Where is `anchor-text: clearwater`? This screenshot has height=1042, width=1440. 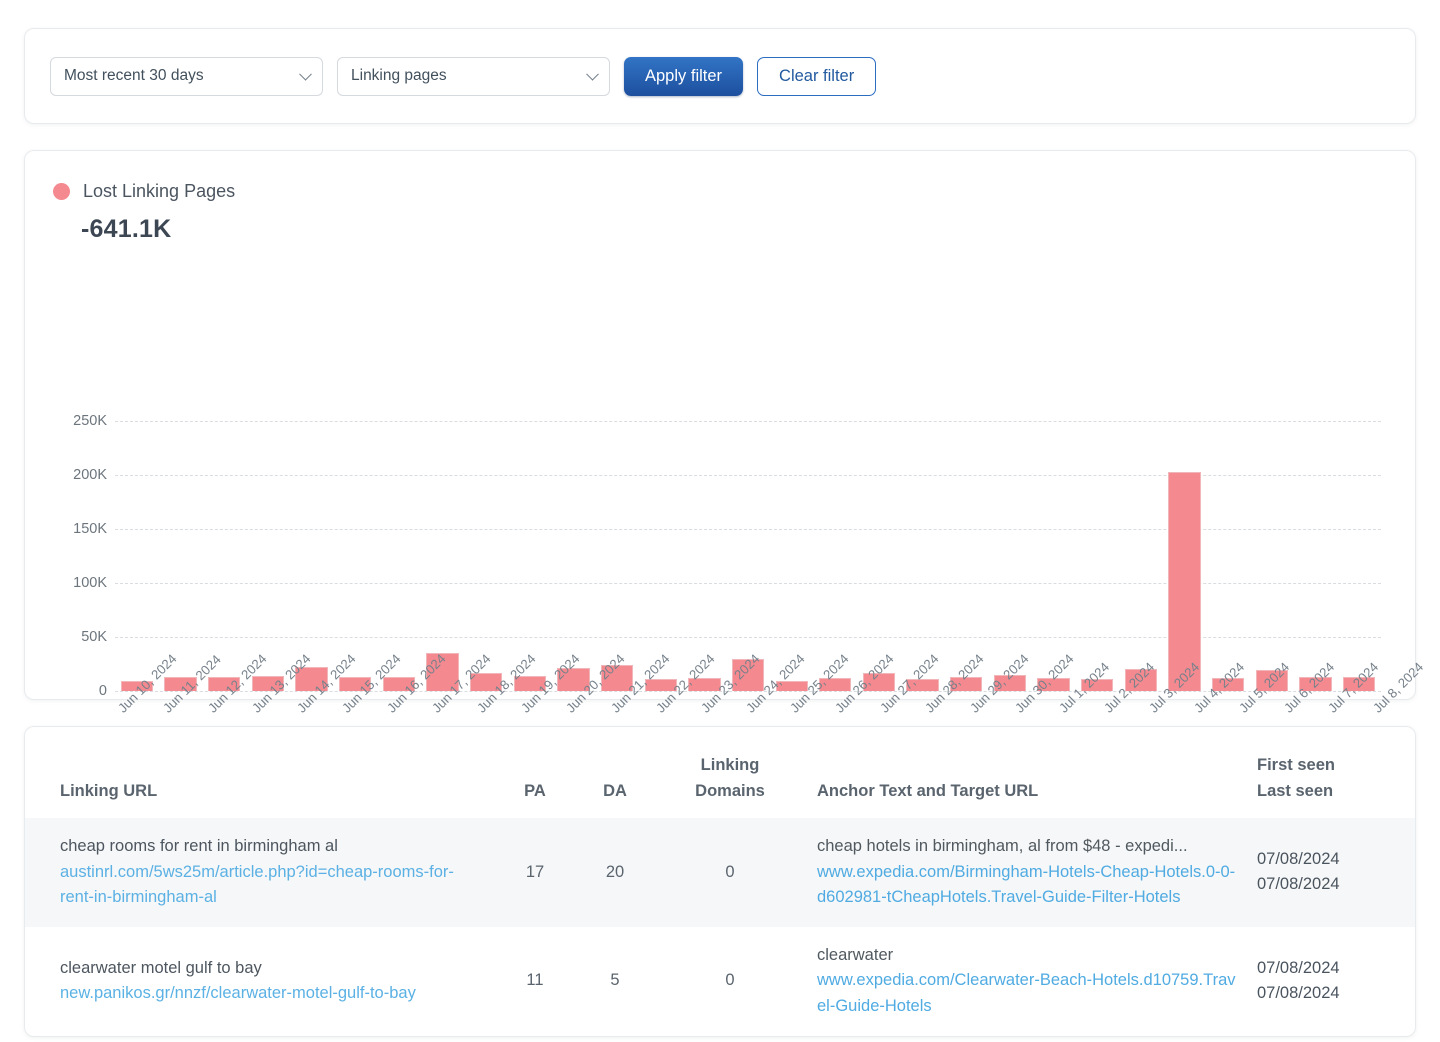 anchor-text: clearwater is located at coordinates (855, 954).